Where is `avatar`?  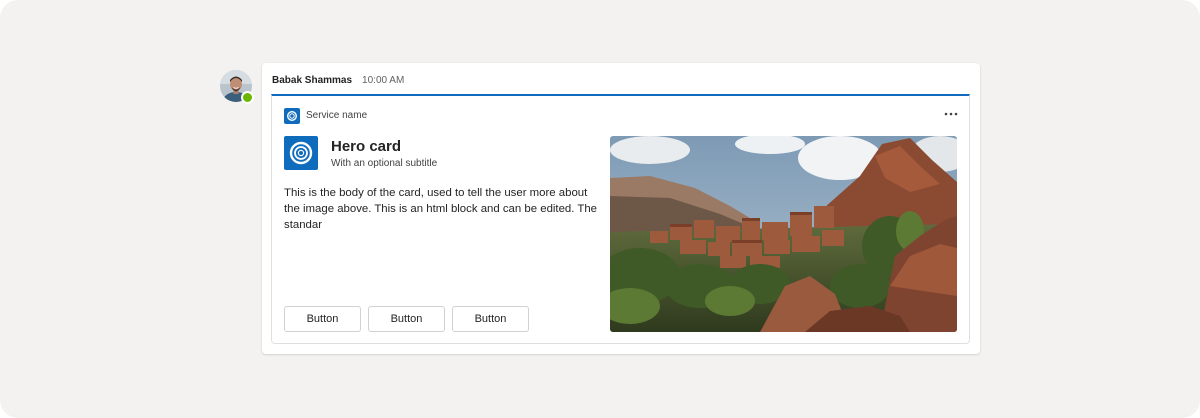
avatar is located at coordinates (237, 87).